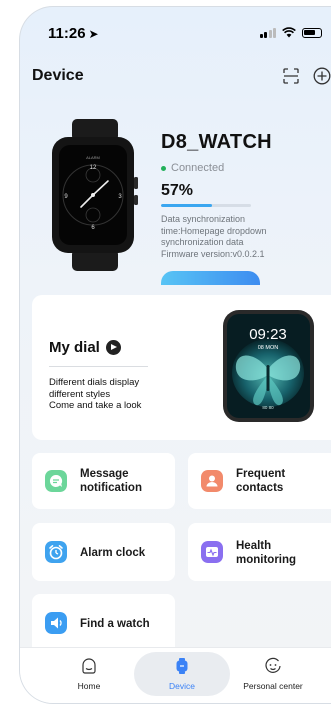 This screenshot has height=706, width=331. I want to click on frequent-contacts-card: Frequent contacts, so click(259, 481).